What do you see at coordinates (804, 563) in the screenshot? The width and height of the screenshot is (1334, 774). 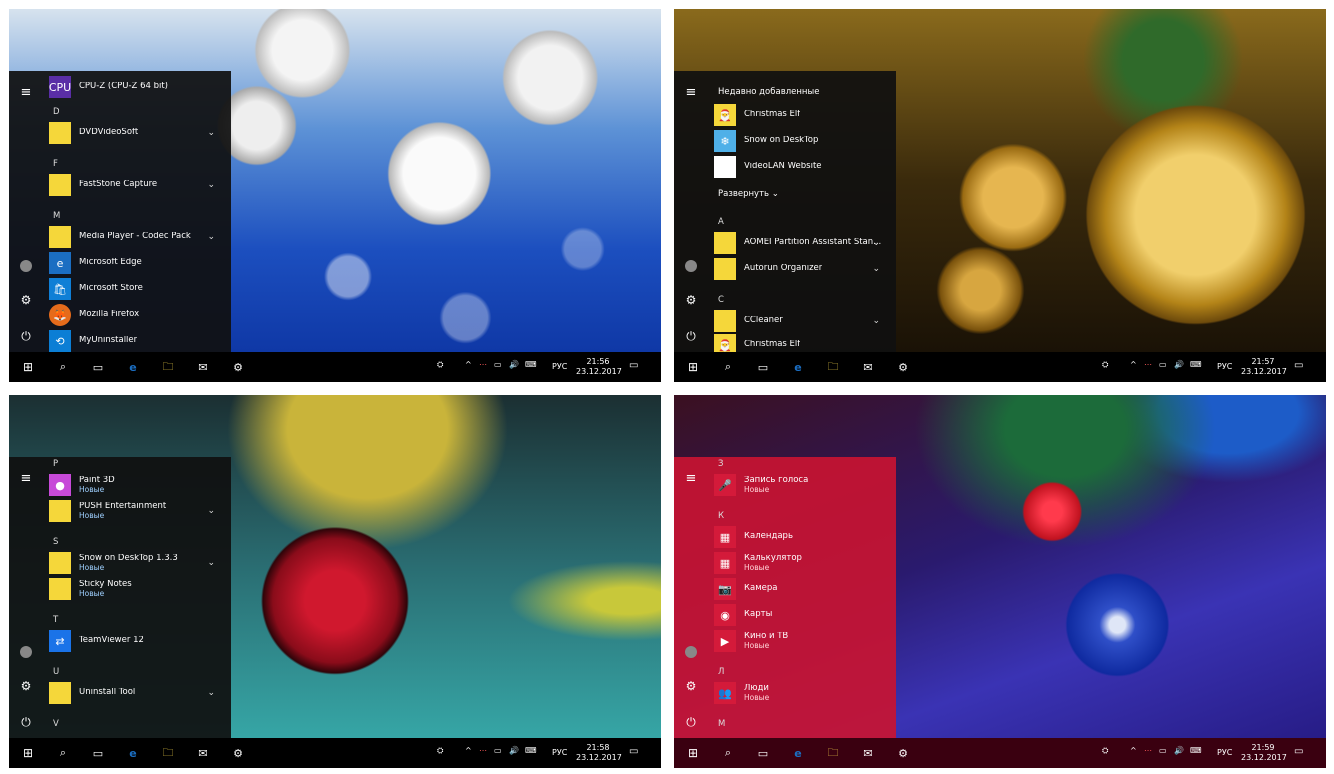 I see `list-item: ▦ Калькулятор Новые` at bounding box center [804, 563].